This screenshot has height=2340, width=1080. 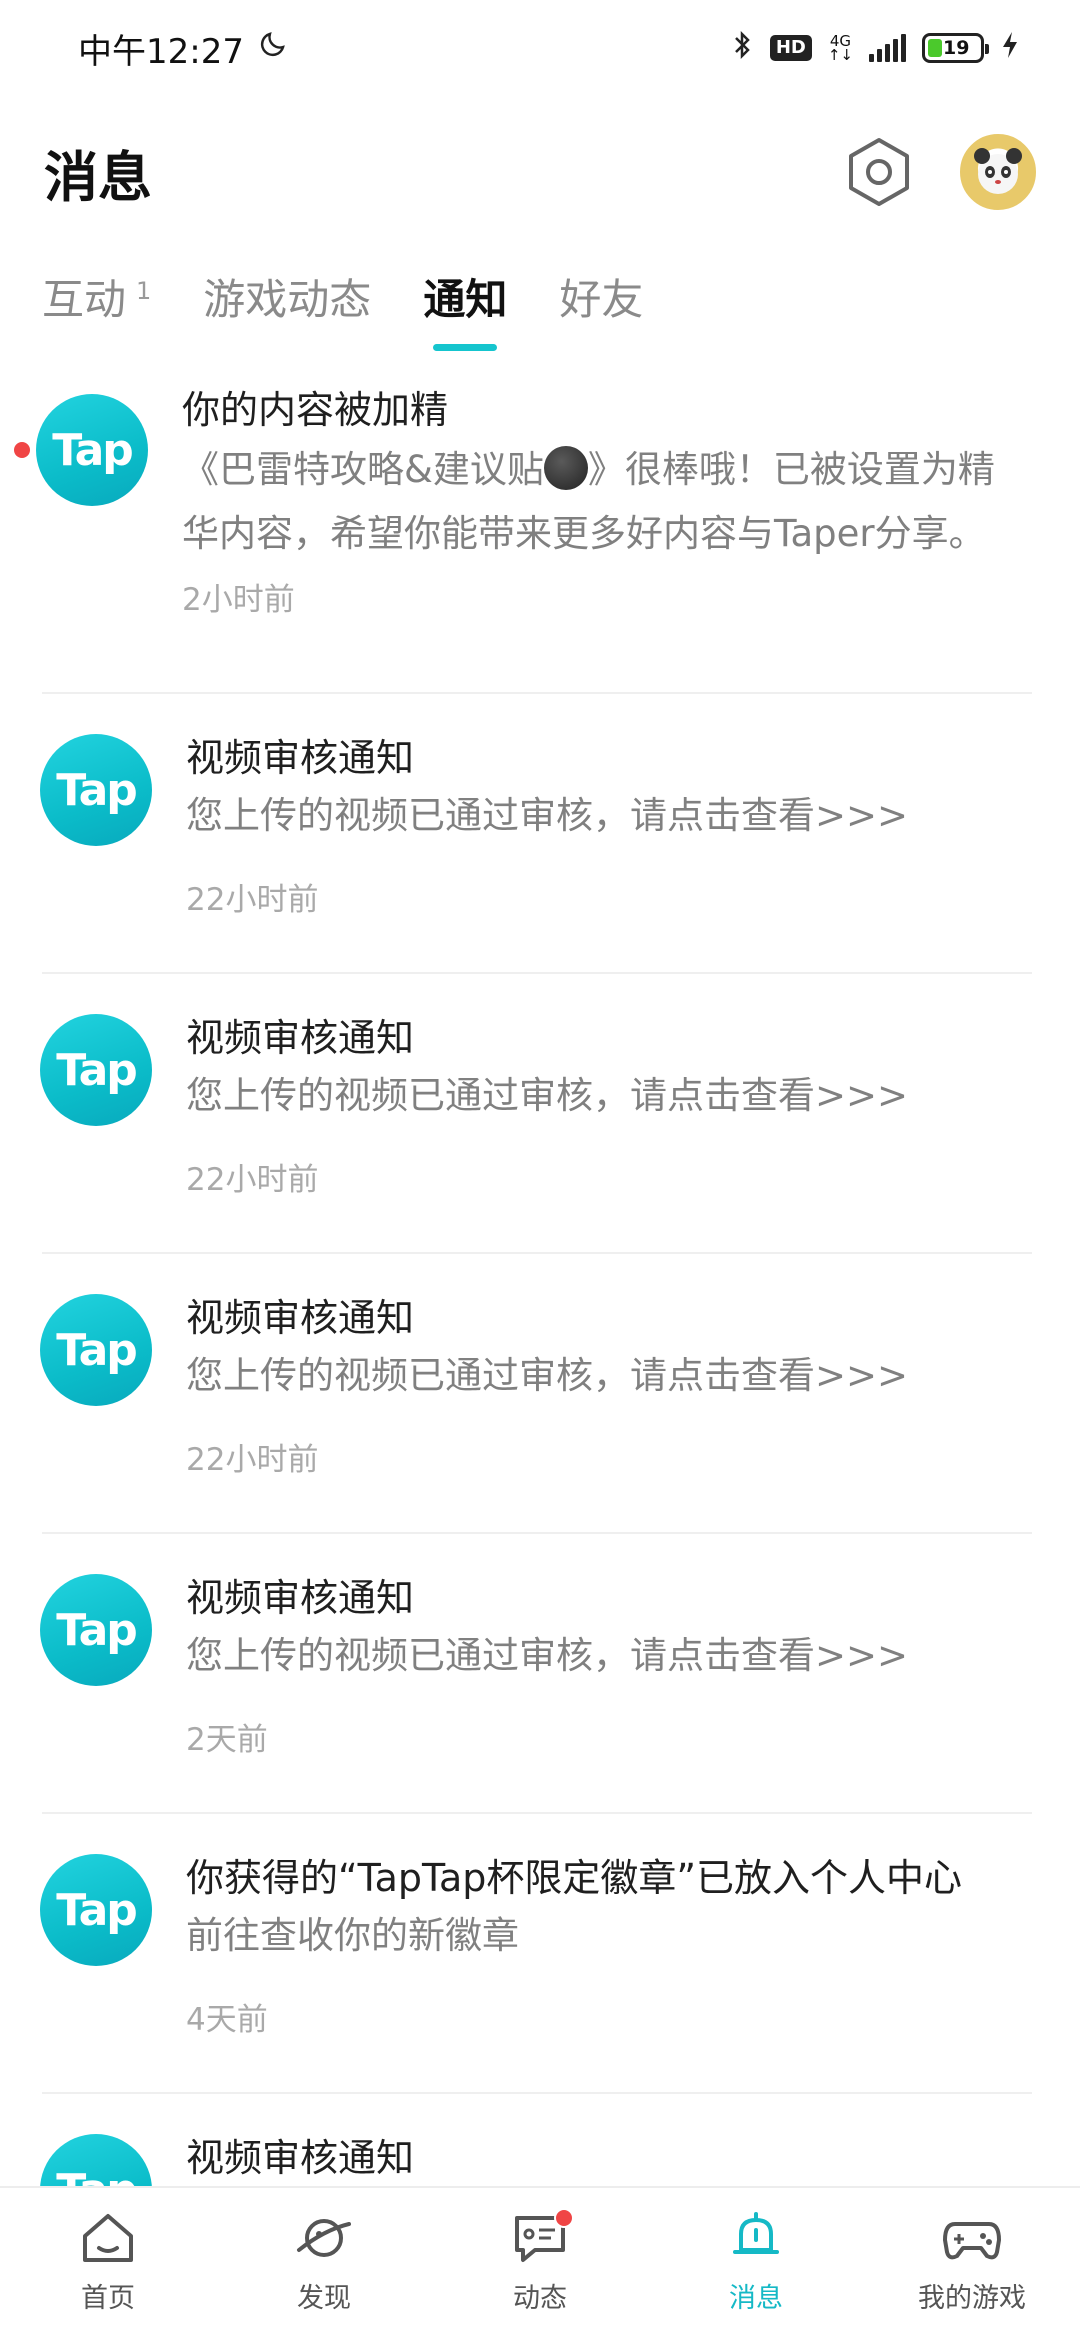 What do you see at coordinates (273, 48) in the screenshot?
I see `moon-icon` at bounding box center [273, 48].